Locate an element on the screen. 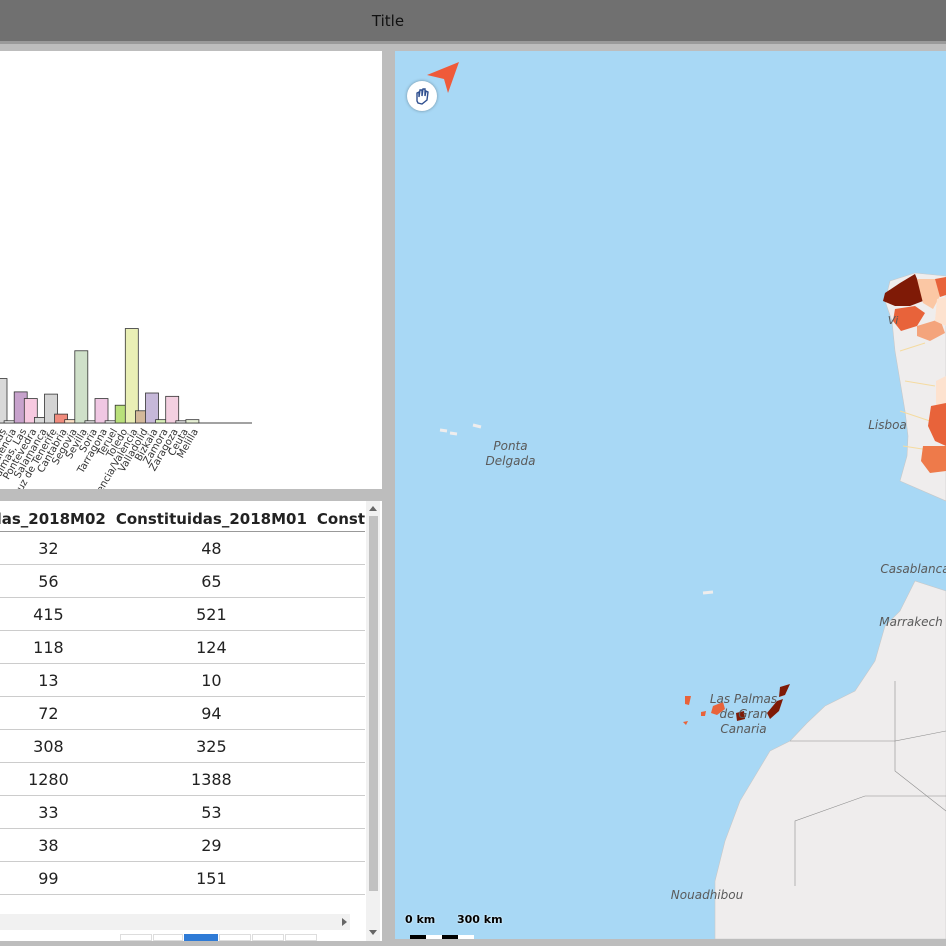 The image size is (946, 946). map-label-nouadhibou: Nouadhibou is located at coordinates (707, 895).